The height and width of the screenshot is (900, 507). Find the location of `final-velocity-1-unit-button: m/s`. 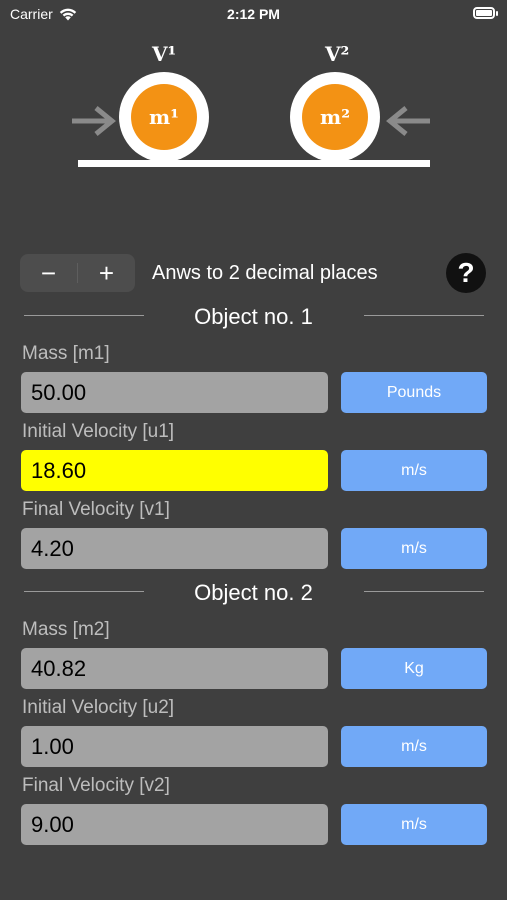

final-velocity-1-unit-button: m/s is located at coordinates (414, 548).